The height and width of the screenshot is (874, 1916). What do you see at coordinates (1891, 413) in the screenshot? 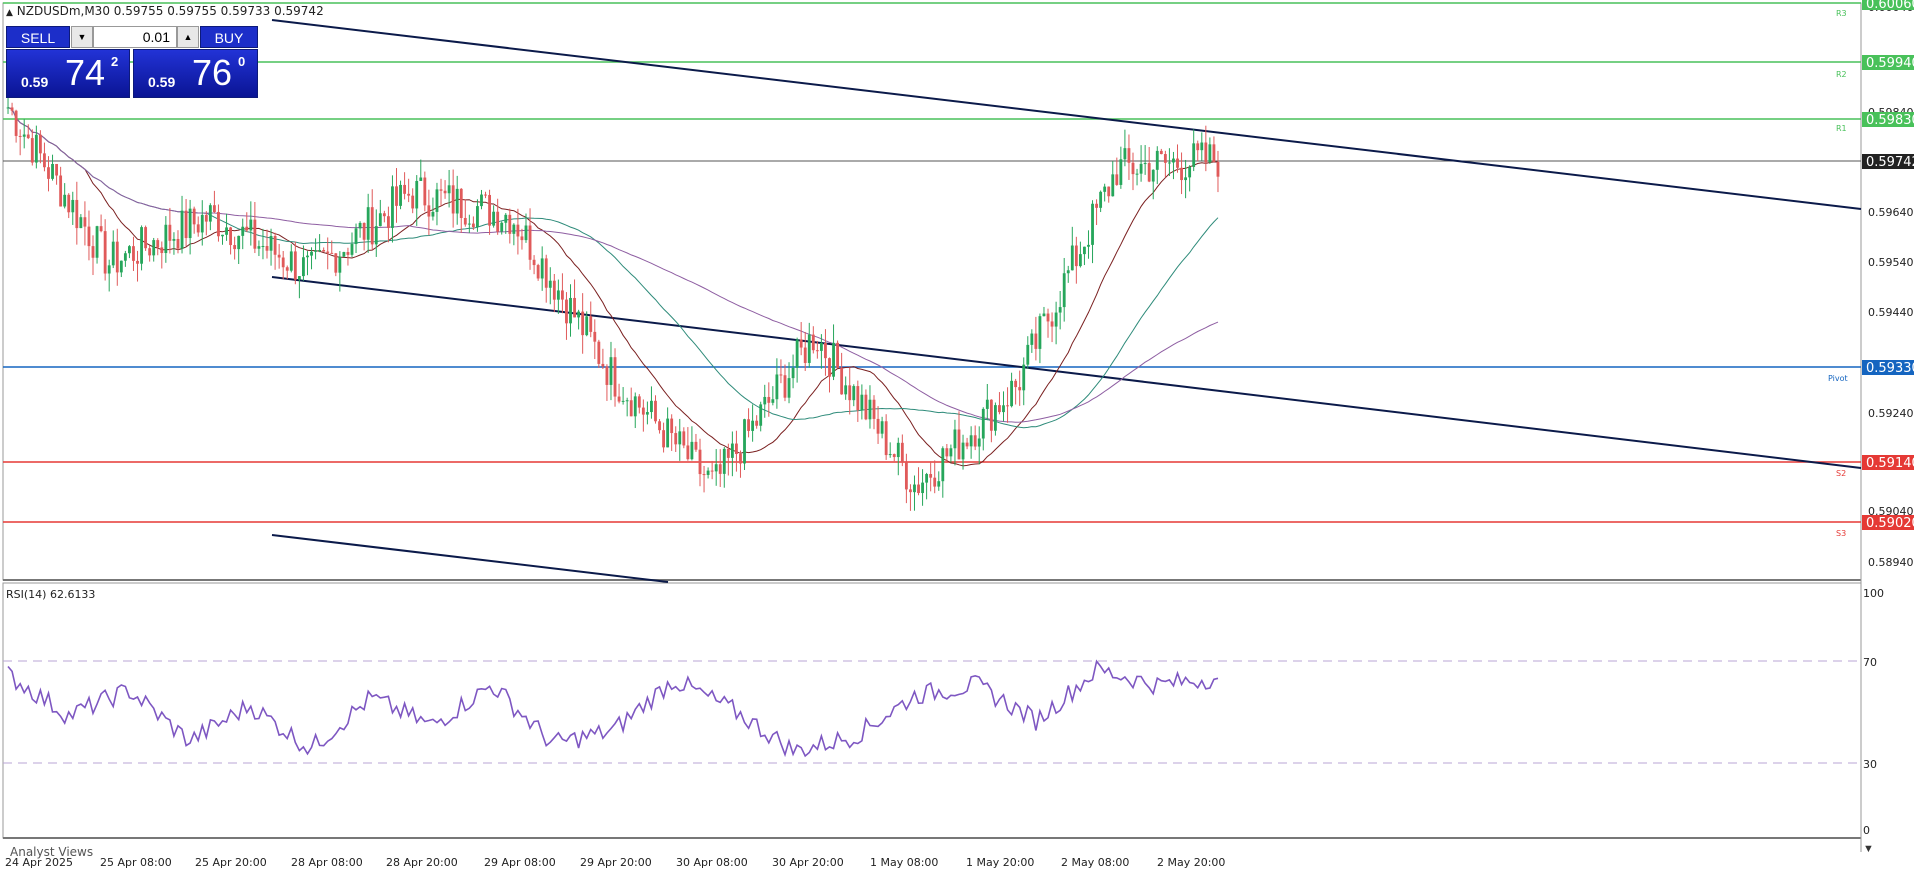
I see `price-tick: 0.59240` at bounding box center [1891, 413].